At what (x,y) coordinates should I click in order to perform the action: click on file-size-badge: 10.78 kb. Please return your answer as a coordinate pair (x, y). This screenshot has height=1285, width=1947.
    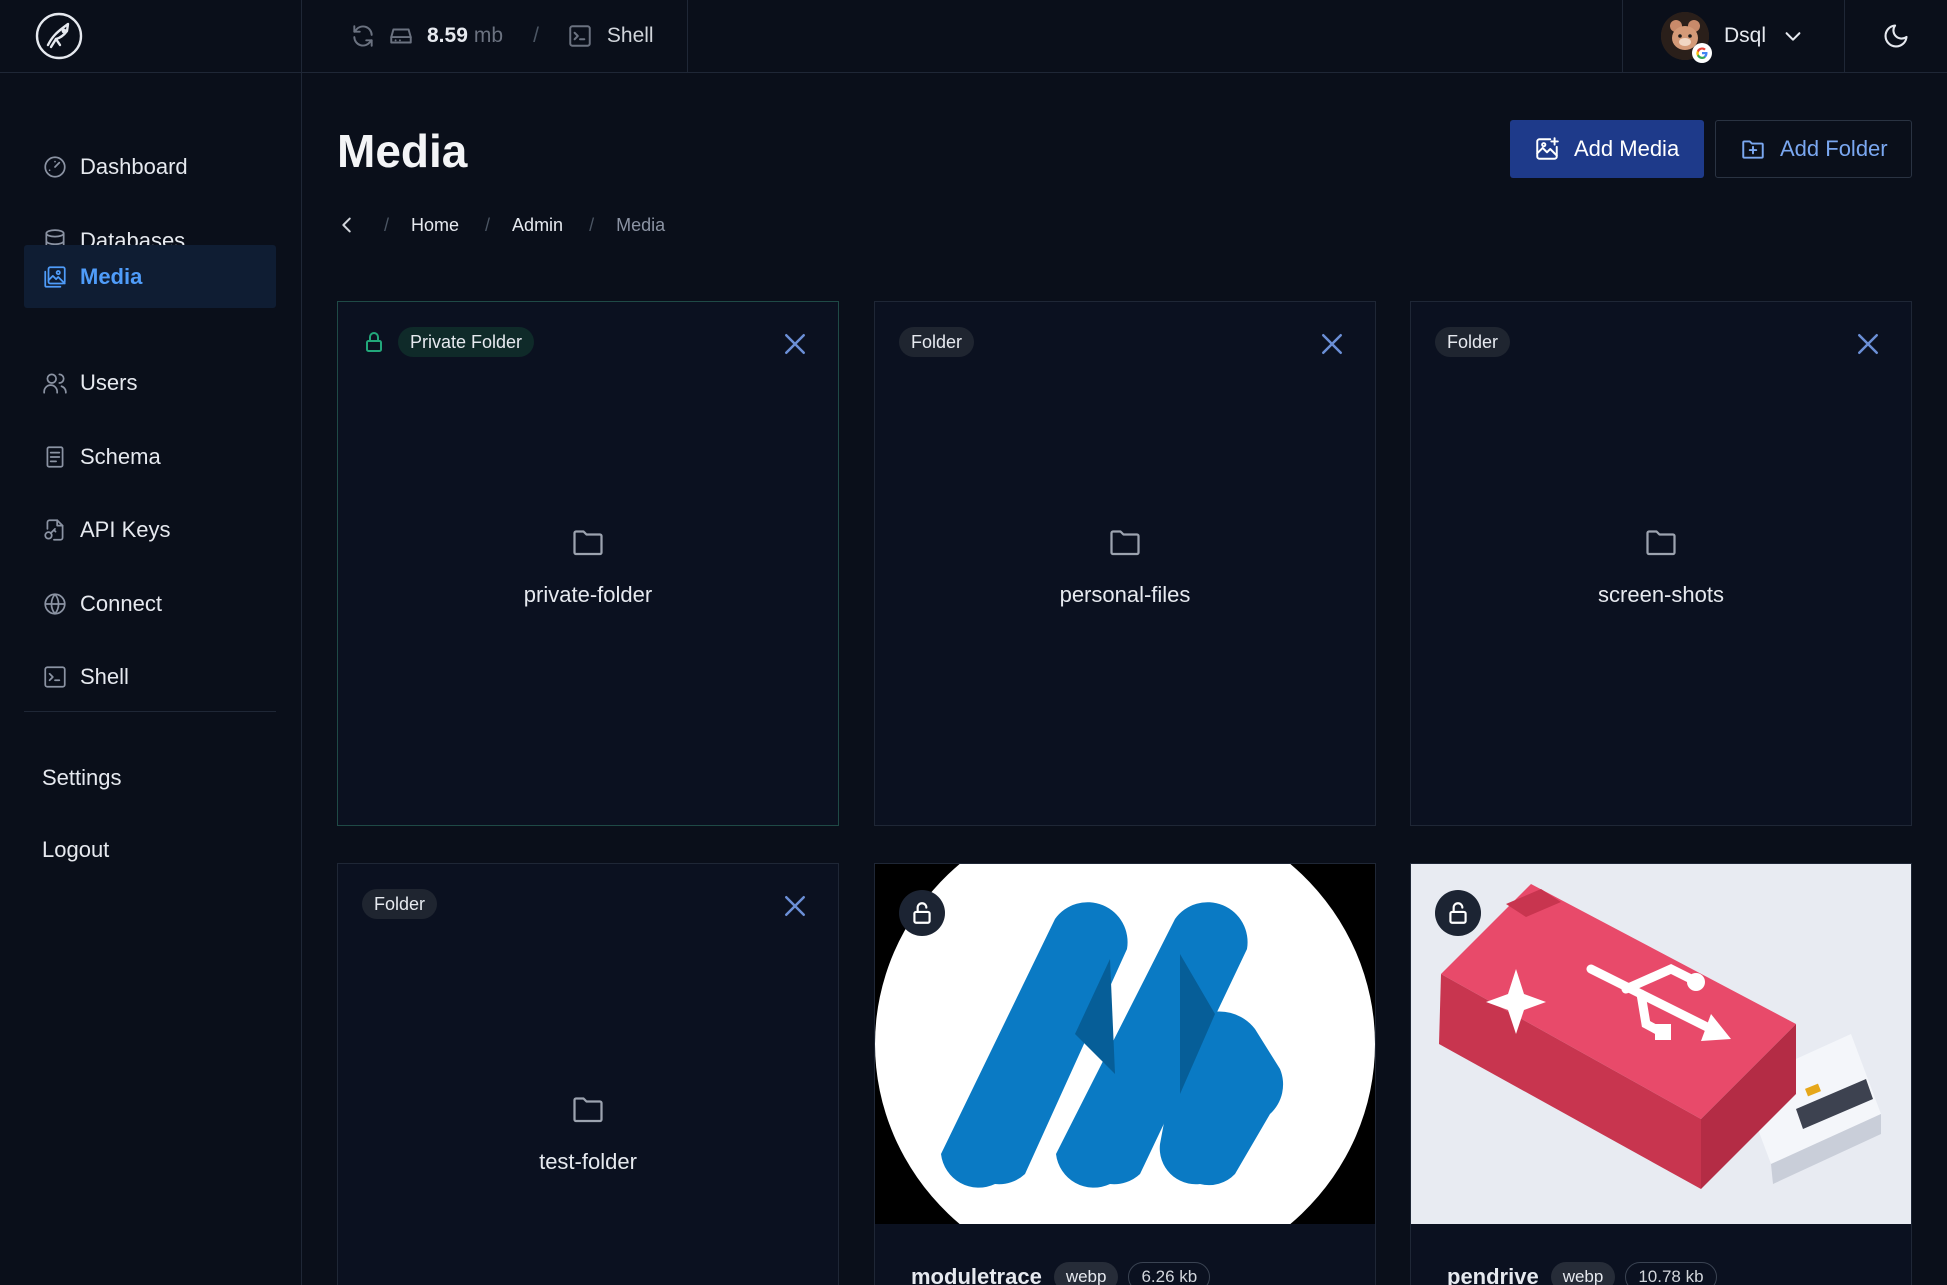
    Looking at the image, I should click on (1671, 1273).